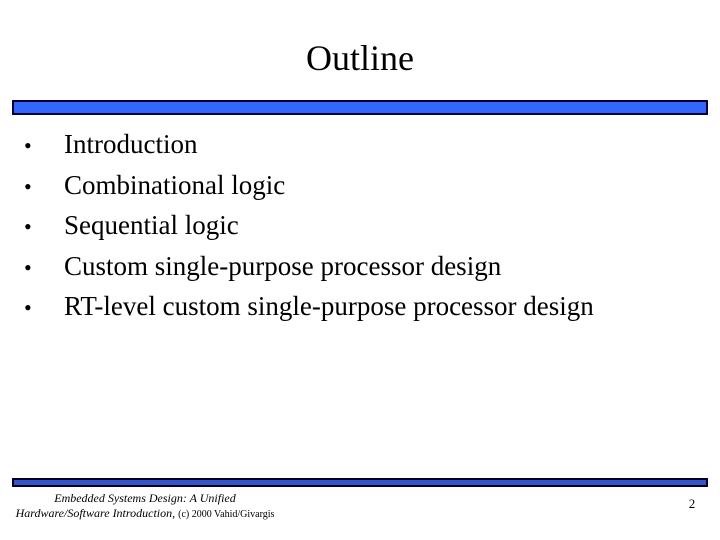 The image size is (720, 540). I want to click on list-item-text: Sequential logic, so click(151, 225).